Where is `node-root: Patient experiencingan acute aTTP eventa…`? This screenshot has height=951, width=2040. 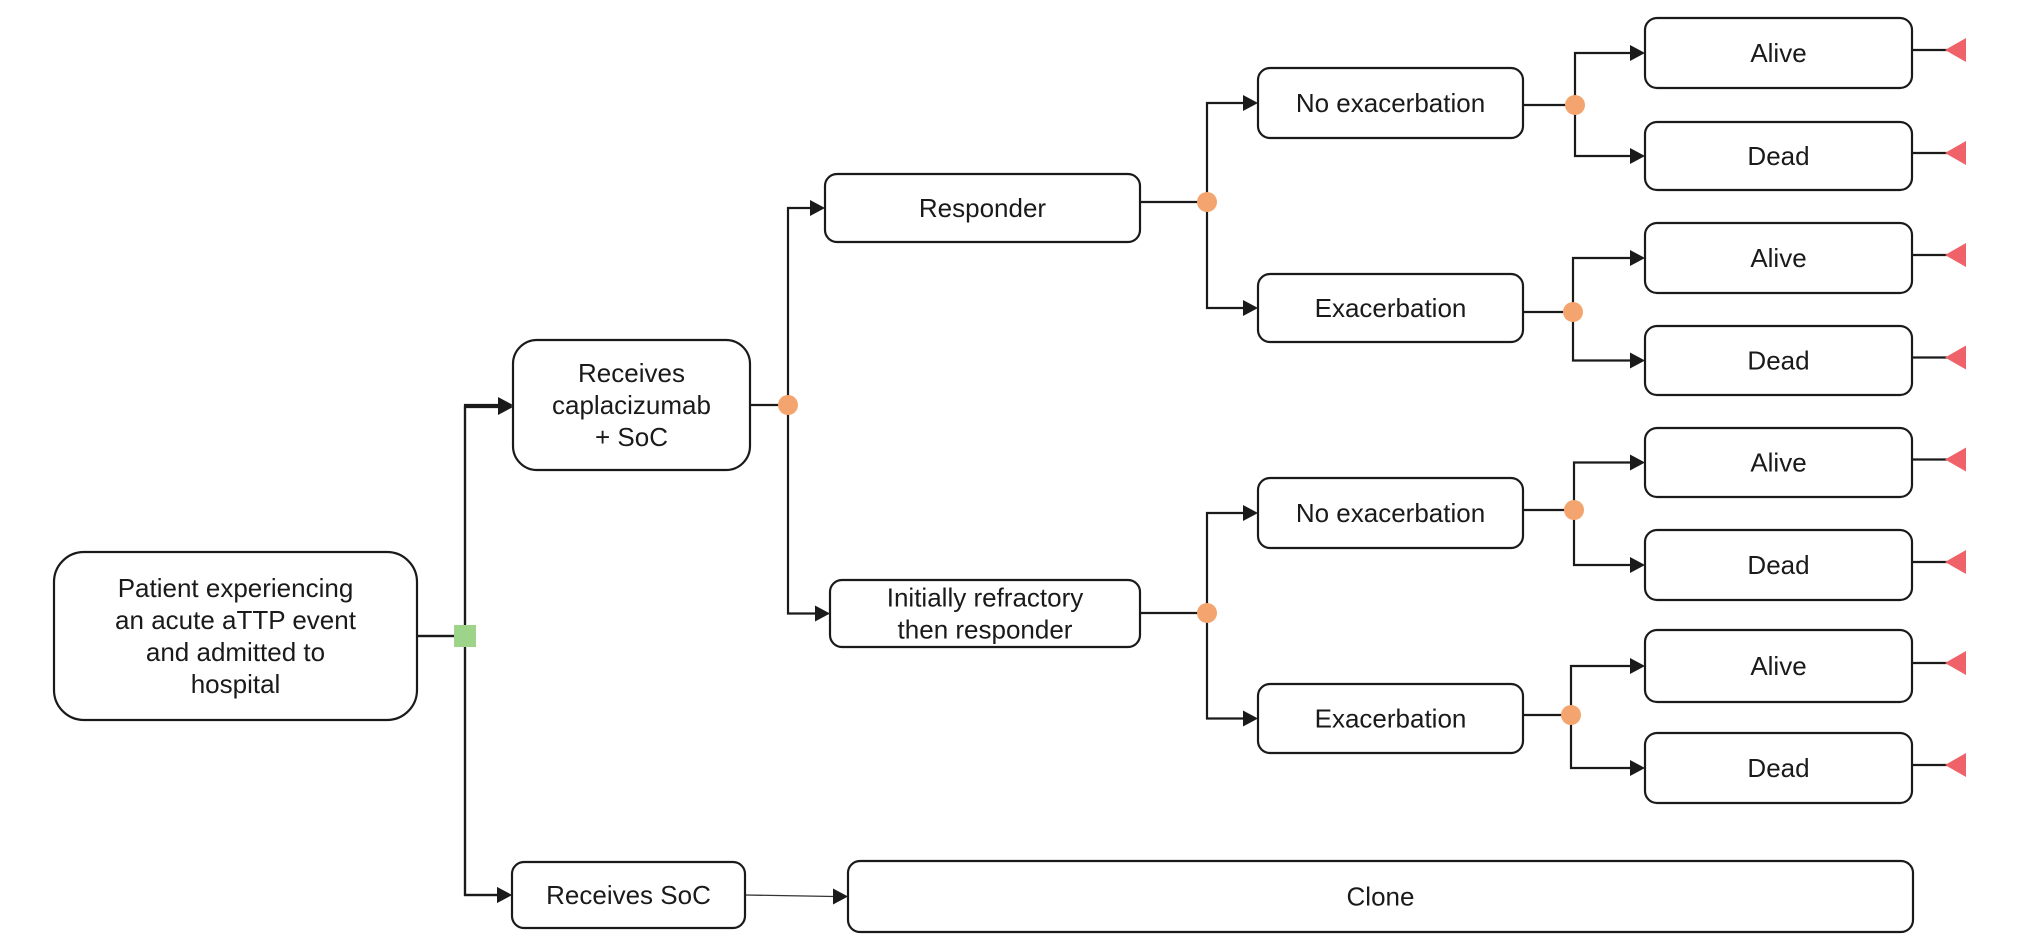
node-root: Patient experiencingan acute aTTP eventa… is located at coordinates (235, 636).